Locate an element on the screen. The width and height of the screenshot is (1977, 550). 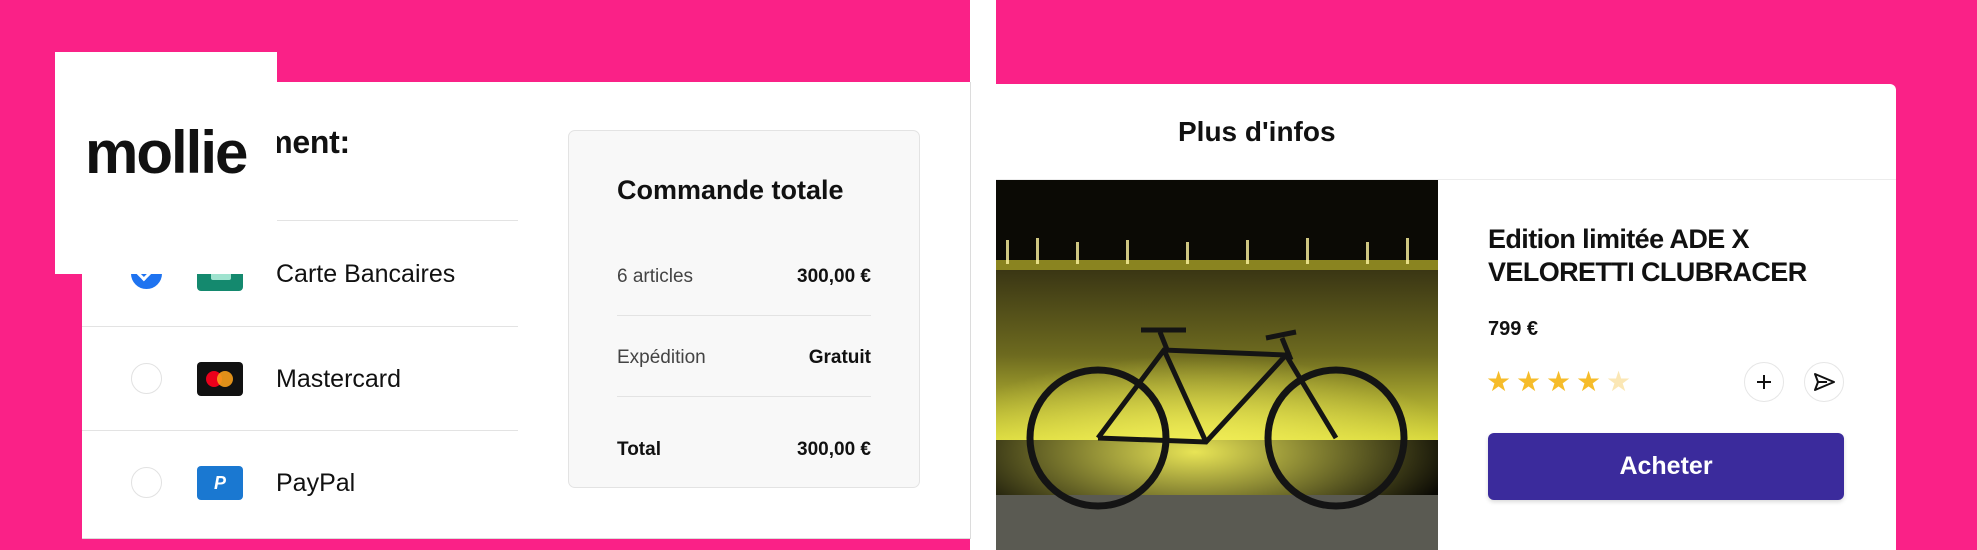
plus-icon is located at coordinates (1764, 382).